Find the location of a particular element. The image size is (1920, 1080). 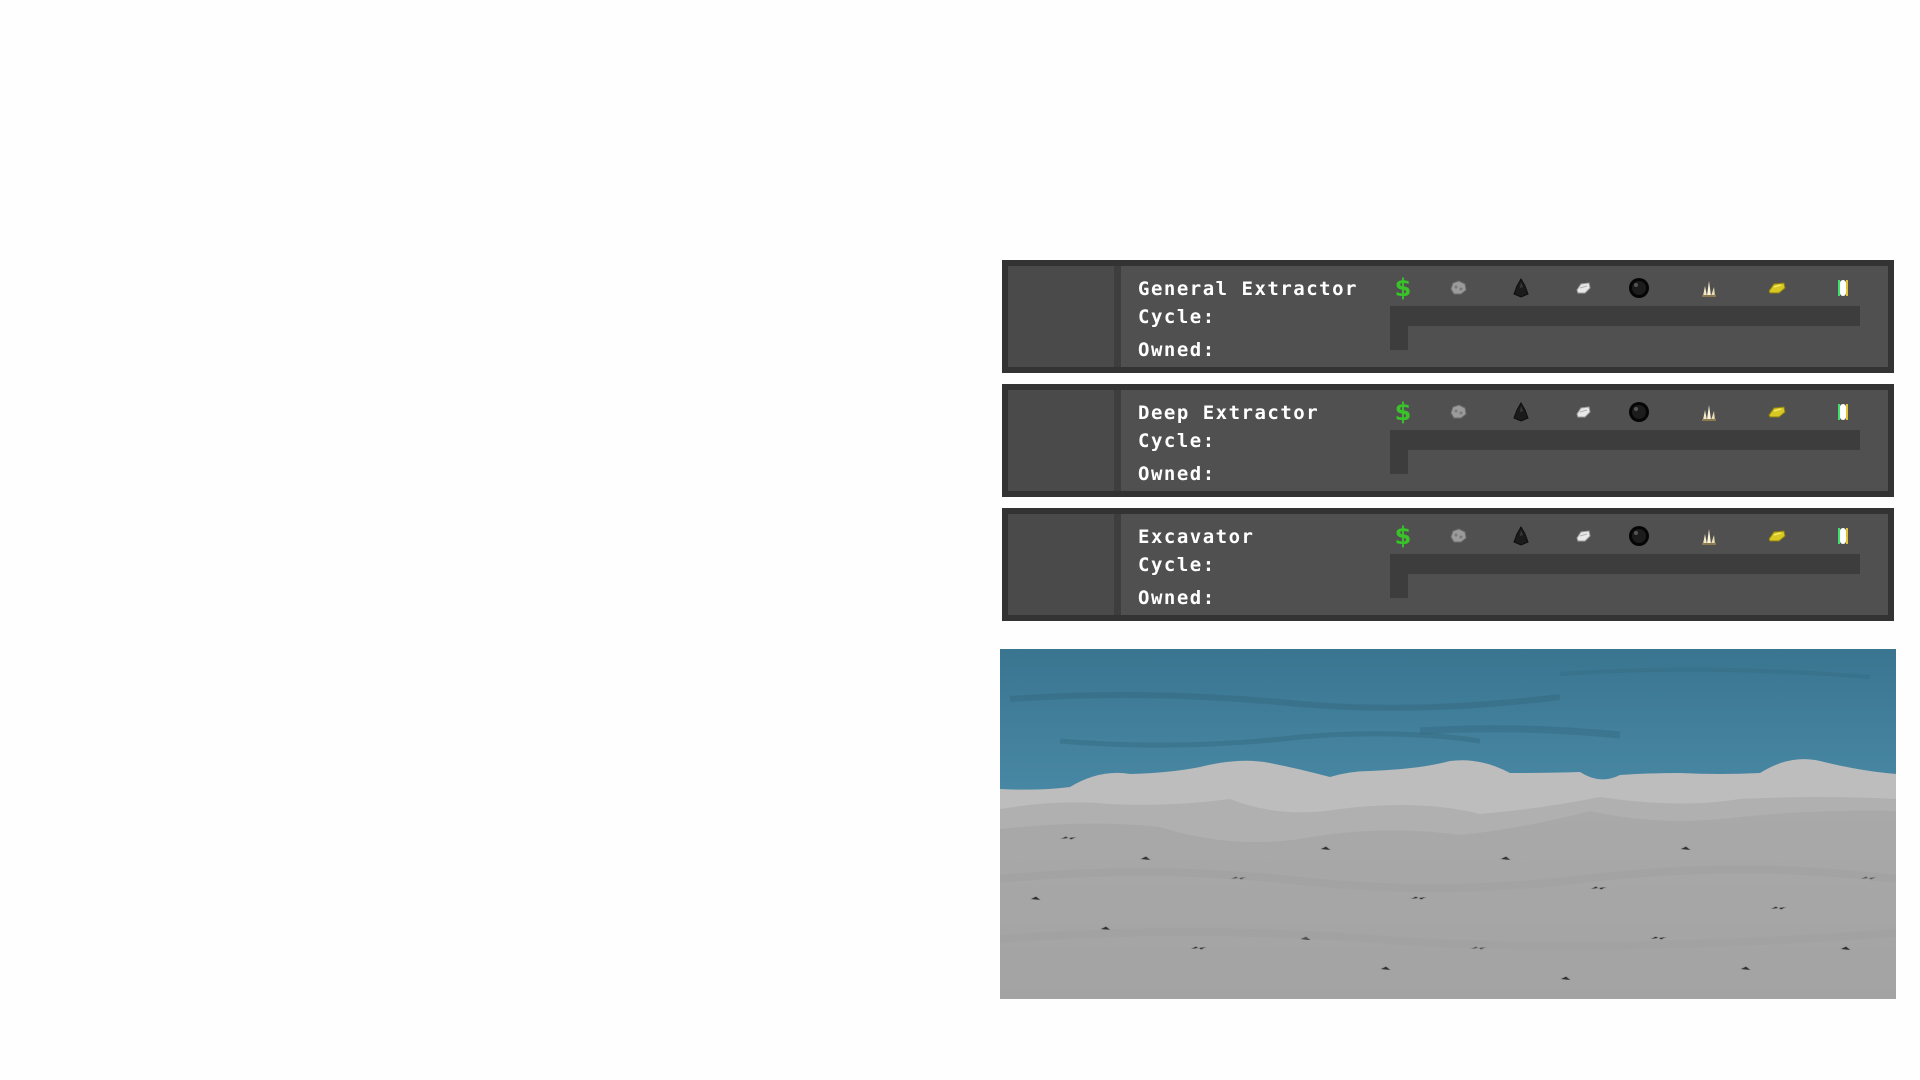

extractor-name: Deep Extractor is located at coordinates (1229, 413).